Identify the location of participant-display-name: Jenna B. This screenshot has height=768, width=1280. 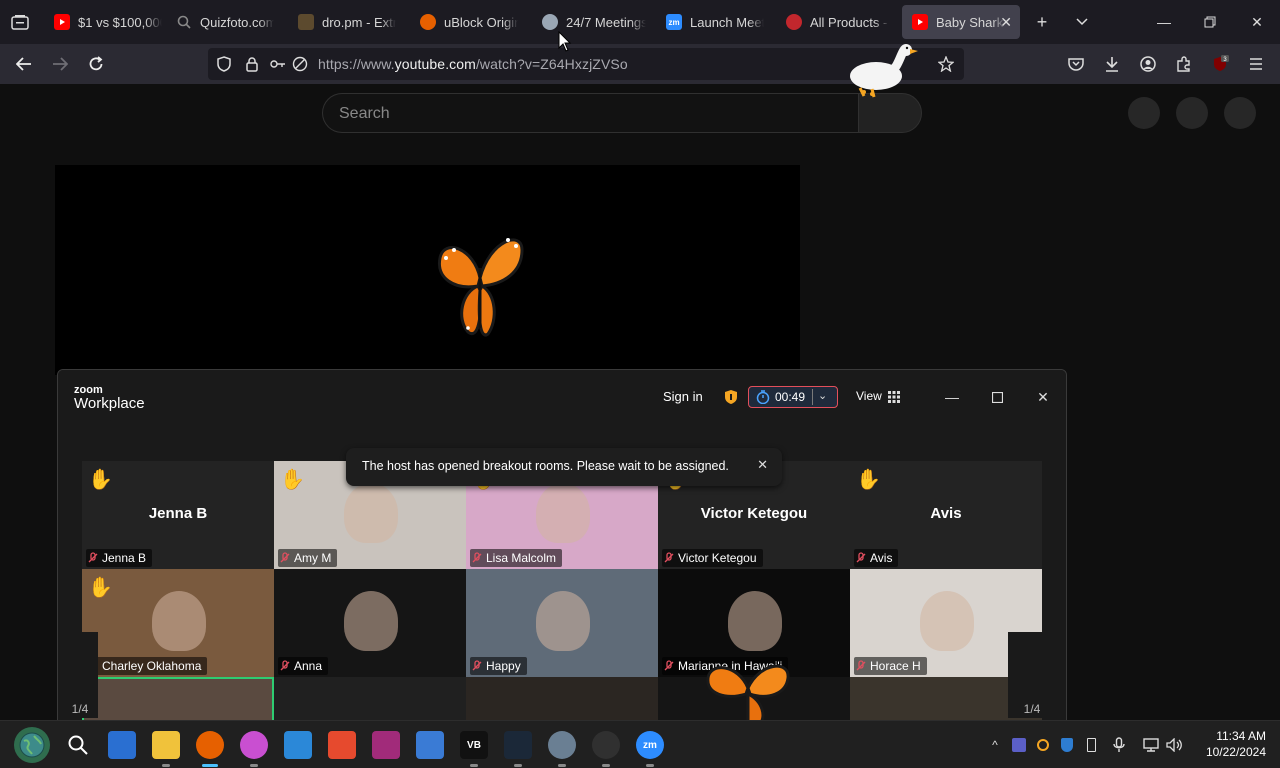
(178, 513).